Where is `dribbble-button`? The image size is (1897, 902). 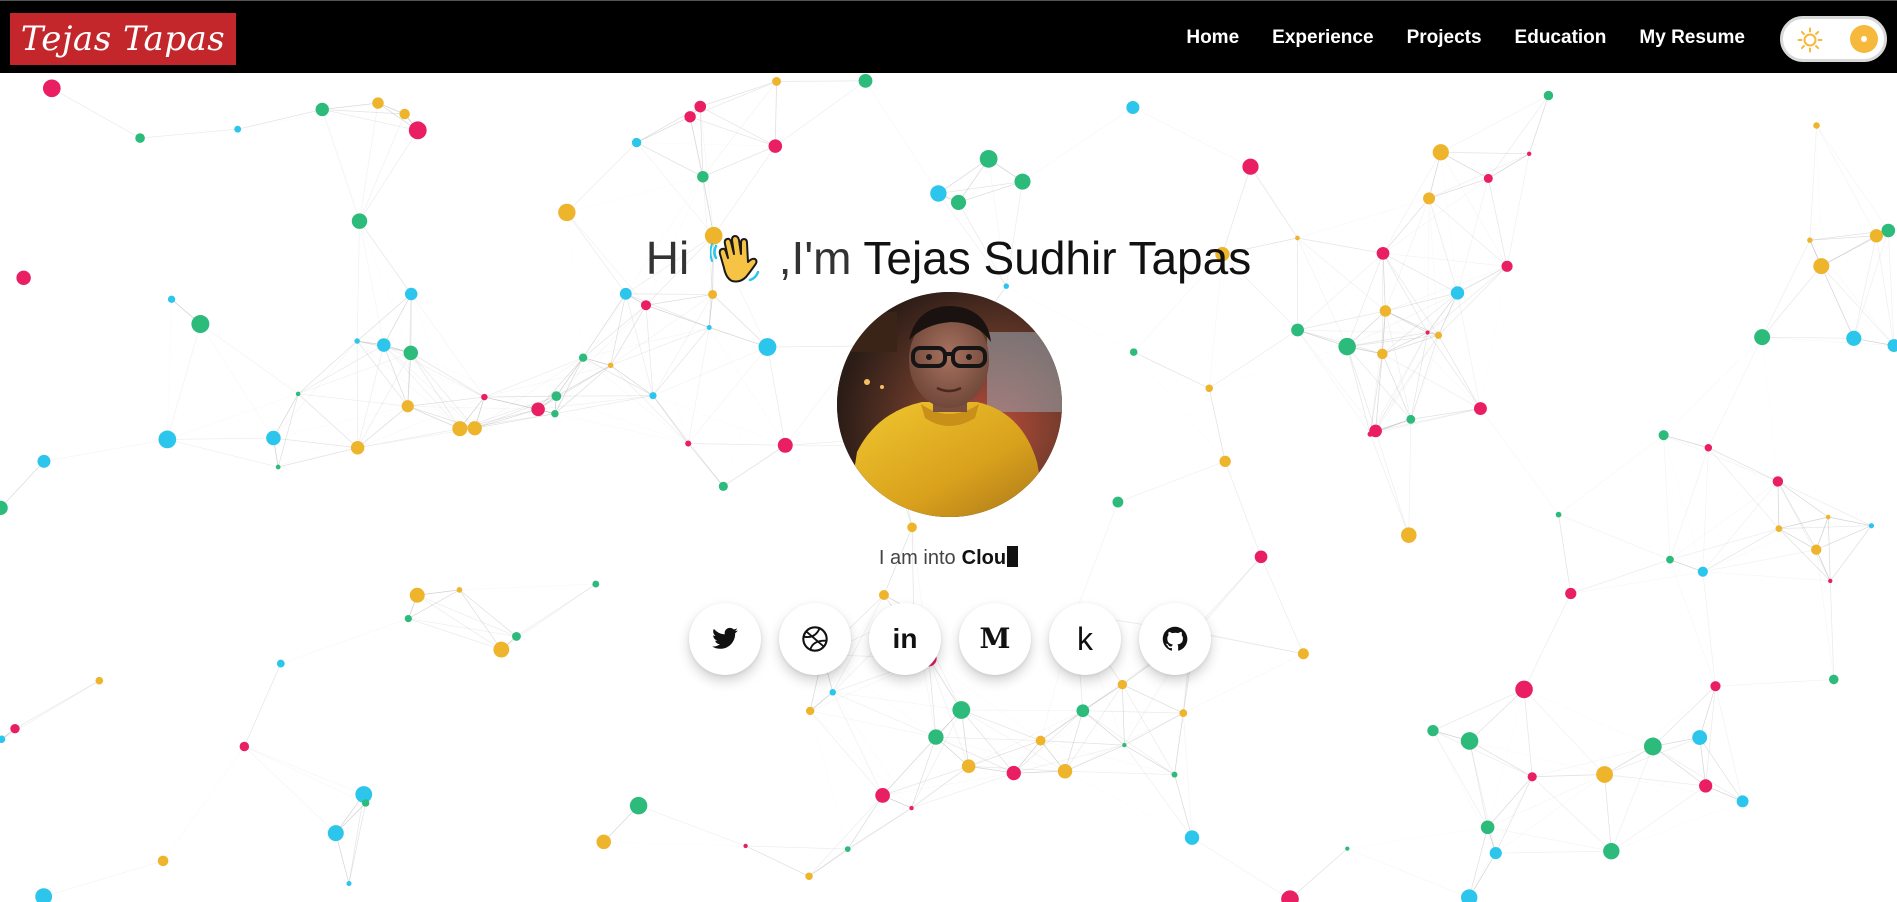
dribbble-button is located at coordinates (815, 639).